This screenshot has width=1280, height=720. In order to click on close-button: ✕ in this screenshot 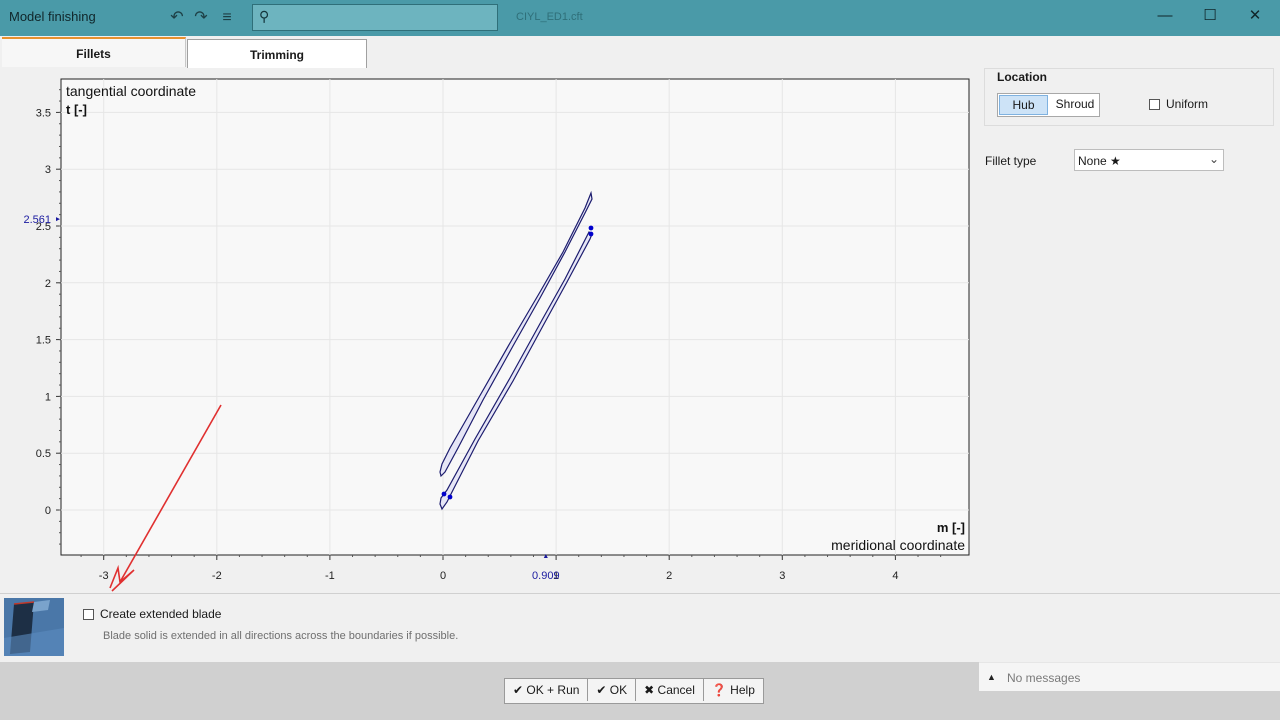, I will do `click(1255, 16)`.